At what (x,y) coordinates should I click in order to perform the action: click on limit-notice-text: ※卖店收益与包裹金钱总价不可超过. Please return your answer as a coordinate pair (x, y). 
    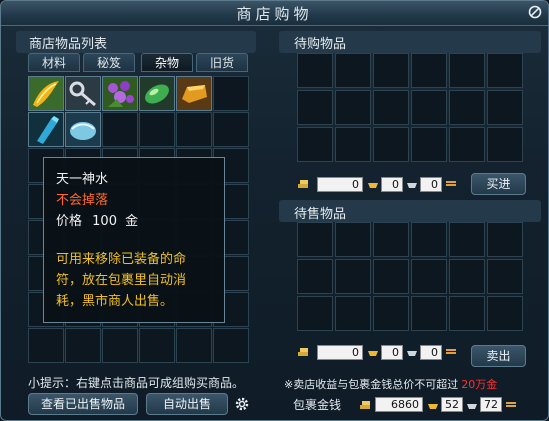
    Looking at the image, I should click on (371, 384).